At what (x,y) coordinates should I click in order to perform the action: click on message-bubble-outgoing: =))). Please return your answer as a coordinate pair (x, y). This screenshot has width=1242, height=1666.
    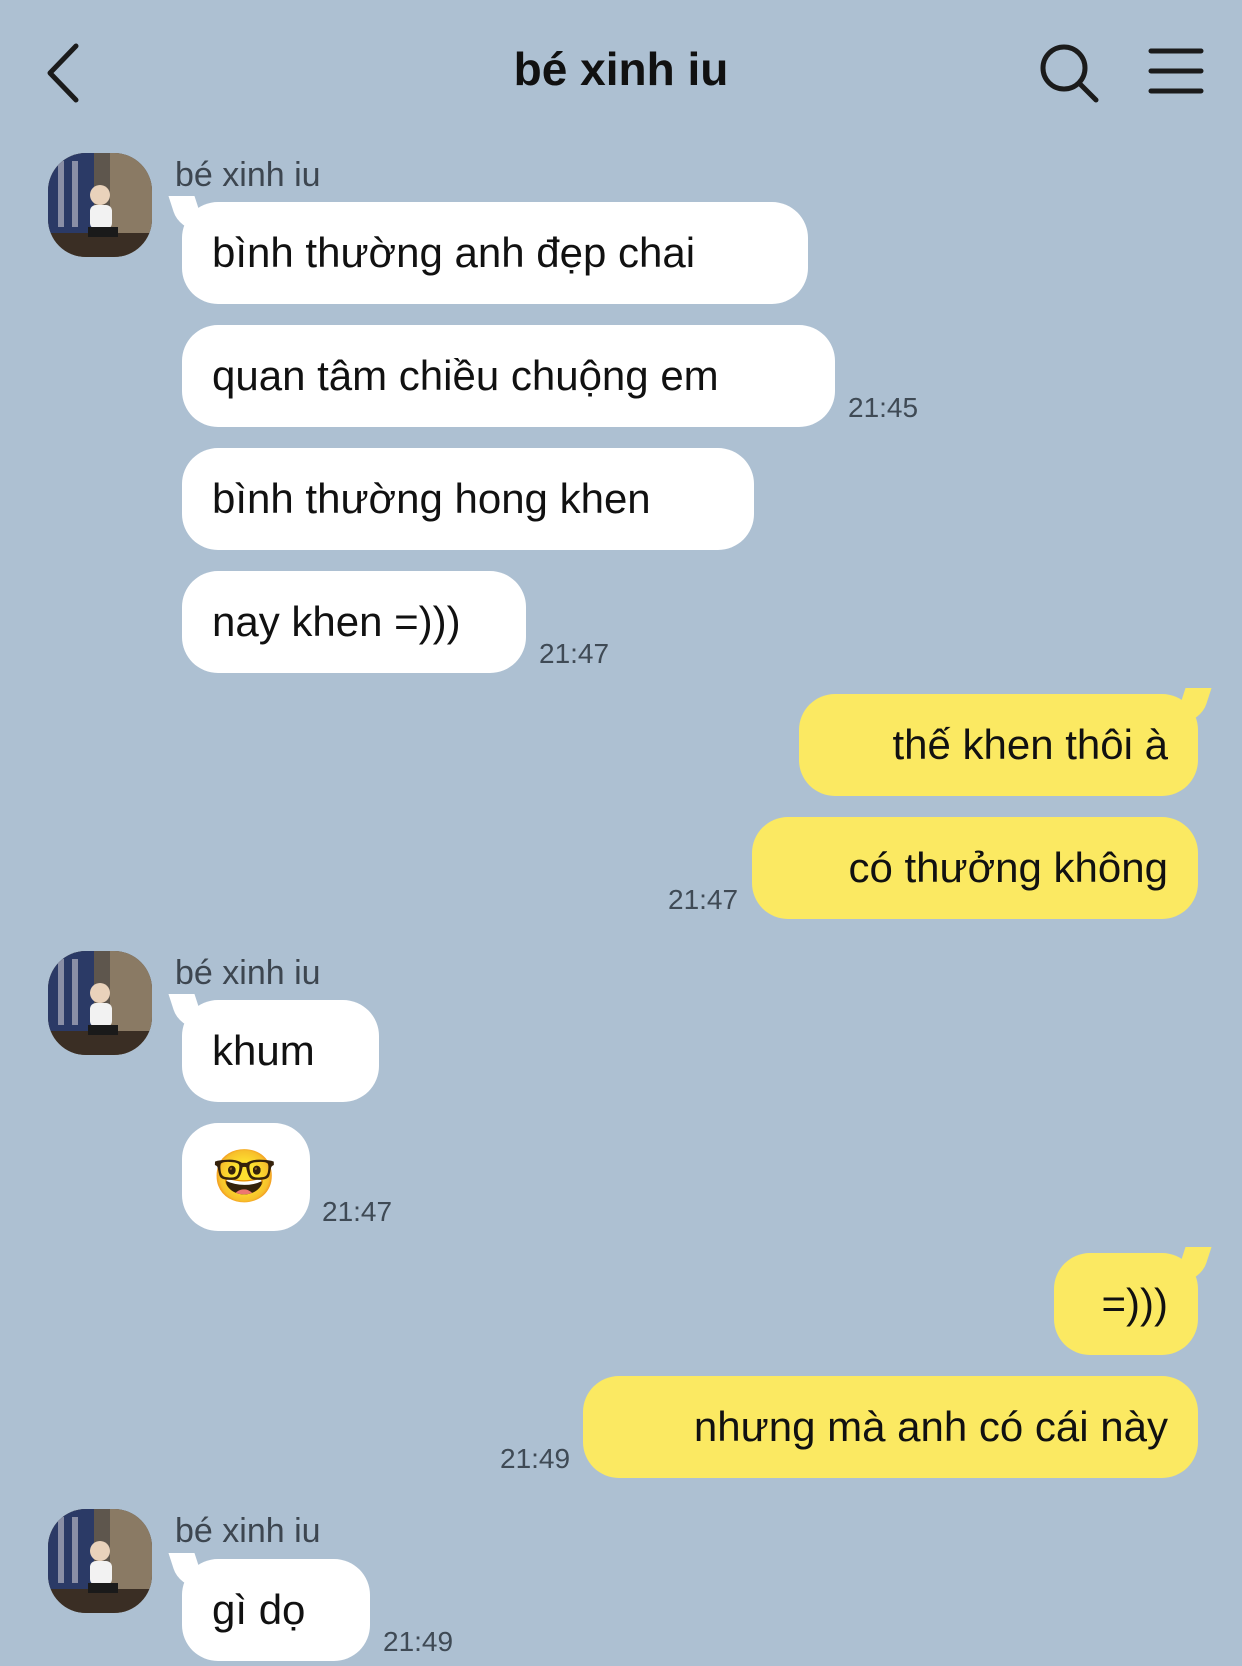
    Looking at the image, I should click on (1126, 1304).